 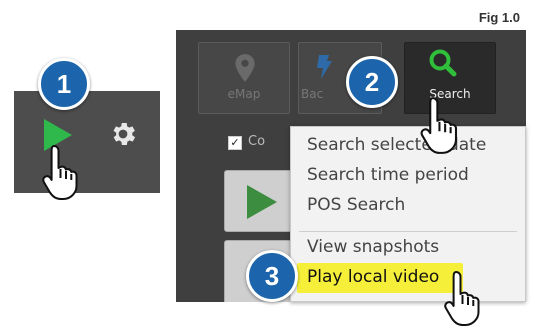 I want to click on playback-play-button, so click(x=258, y=201).